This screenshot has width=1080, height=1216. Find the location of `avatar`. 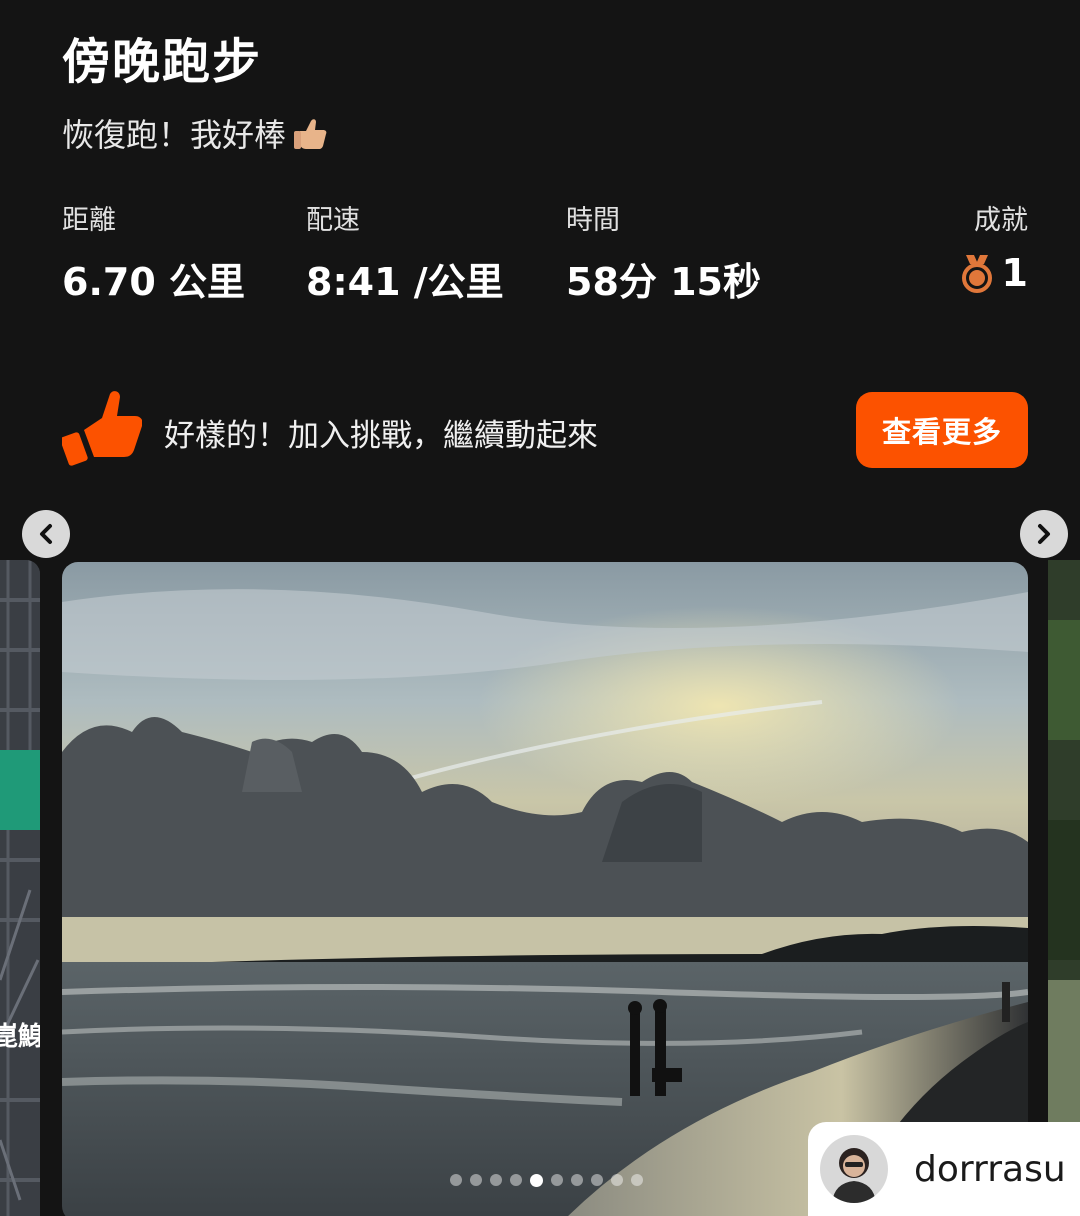

avatar is located at coordinates (854, 1169).